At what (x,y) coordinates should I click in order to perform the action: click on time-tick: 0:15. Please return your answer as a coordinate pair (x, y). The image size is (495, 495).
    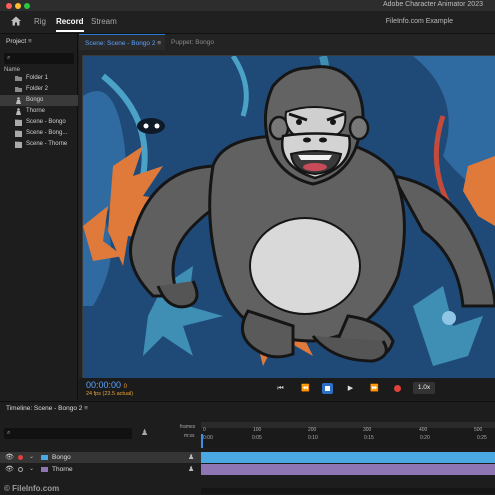
    Looking at the image, I should click on (369, 438).